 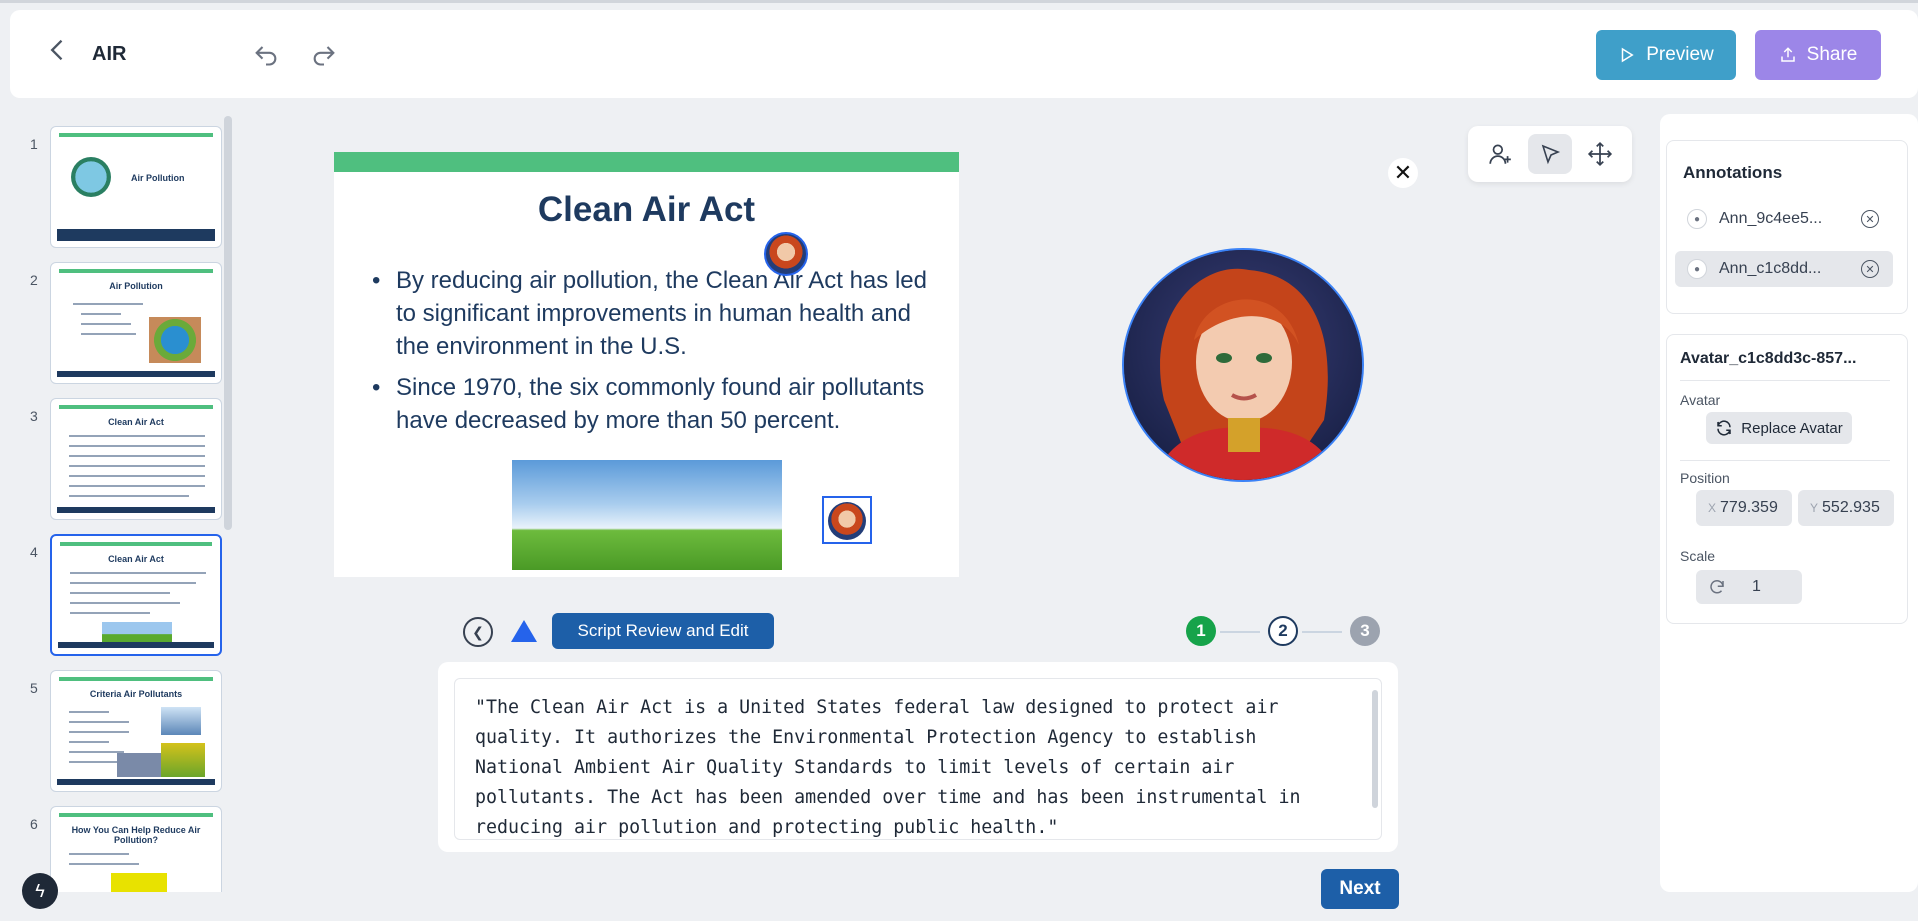 I want to click on thumbnail-row: 5 Criteria Air Pollutants, so click(x=123, y=725).